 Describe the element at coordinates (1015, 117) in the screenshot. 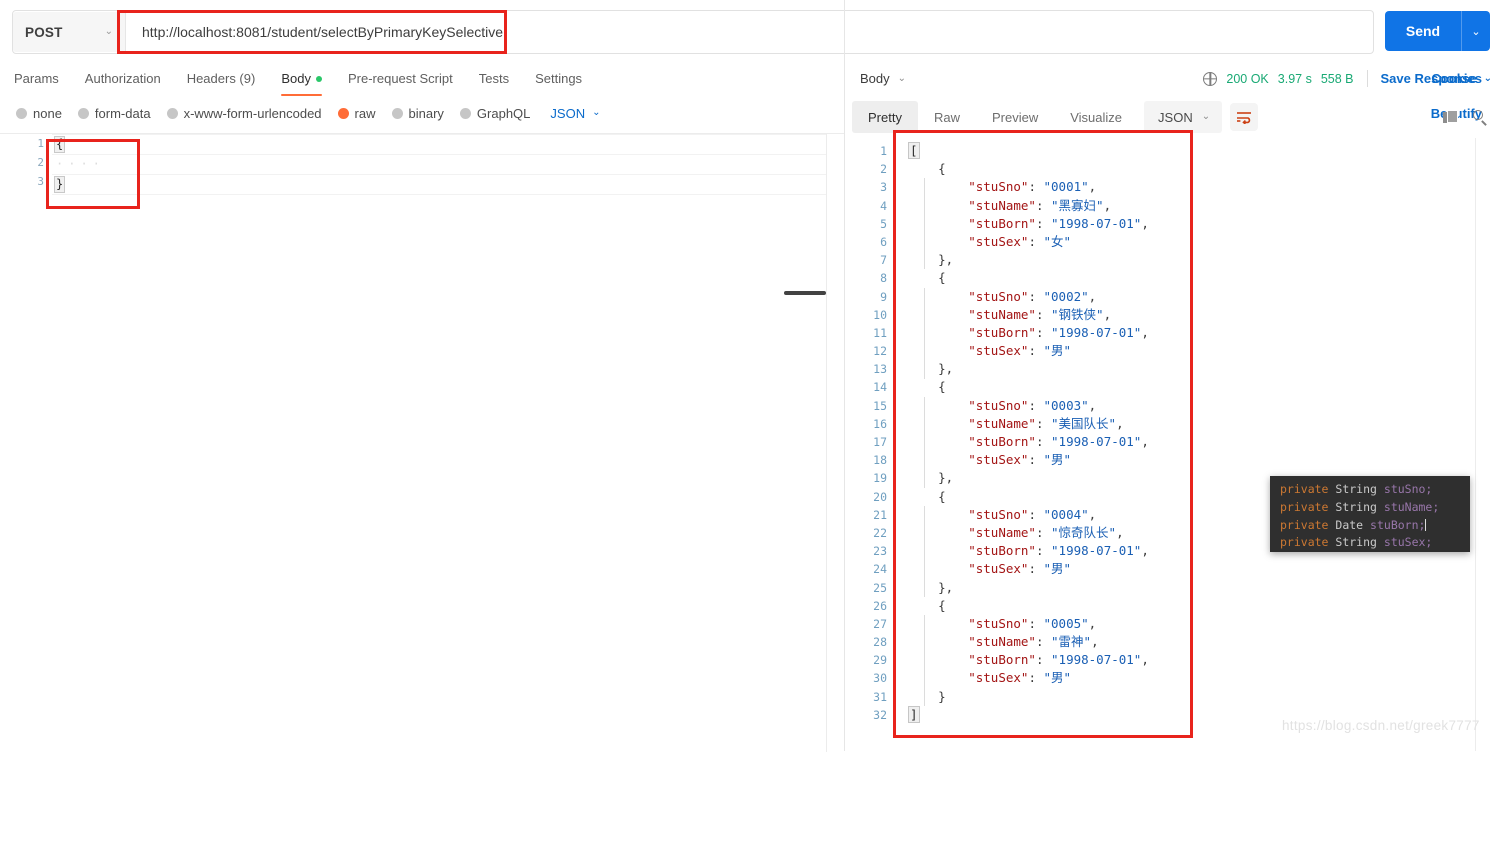

I see `response-tab-preview: Preview` at that location.